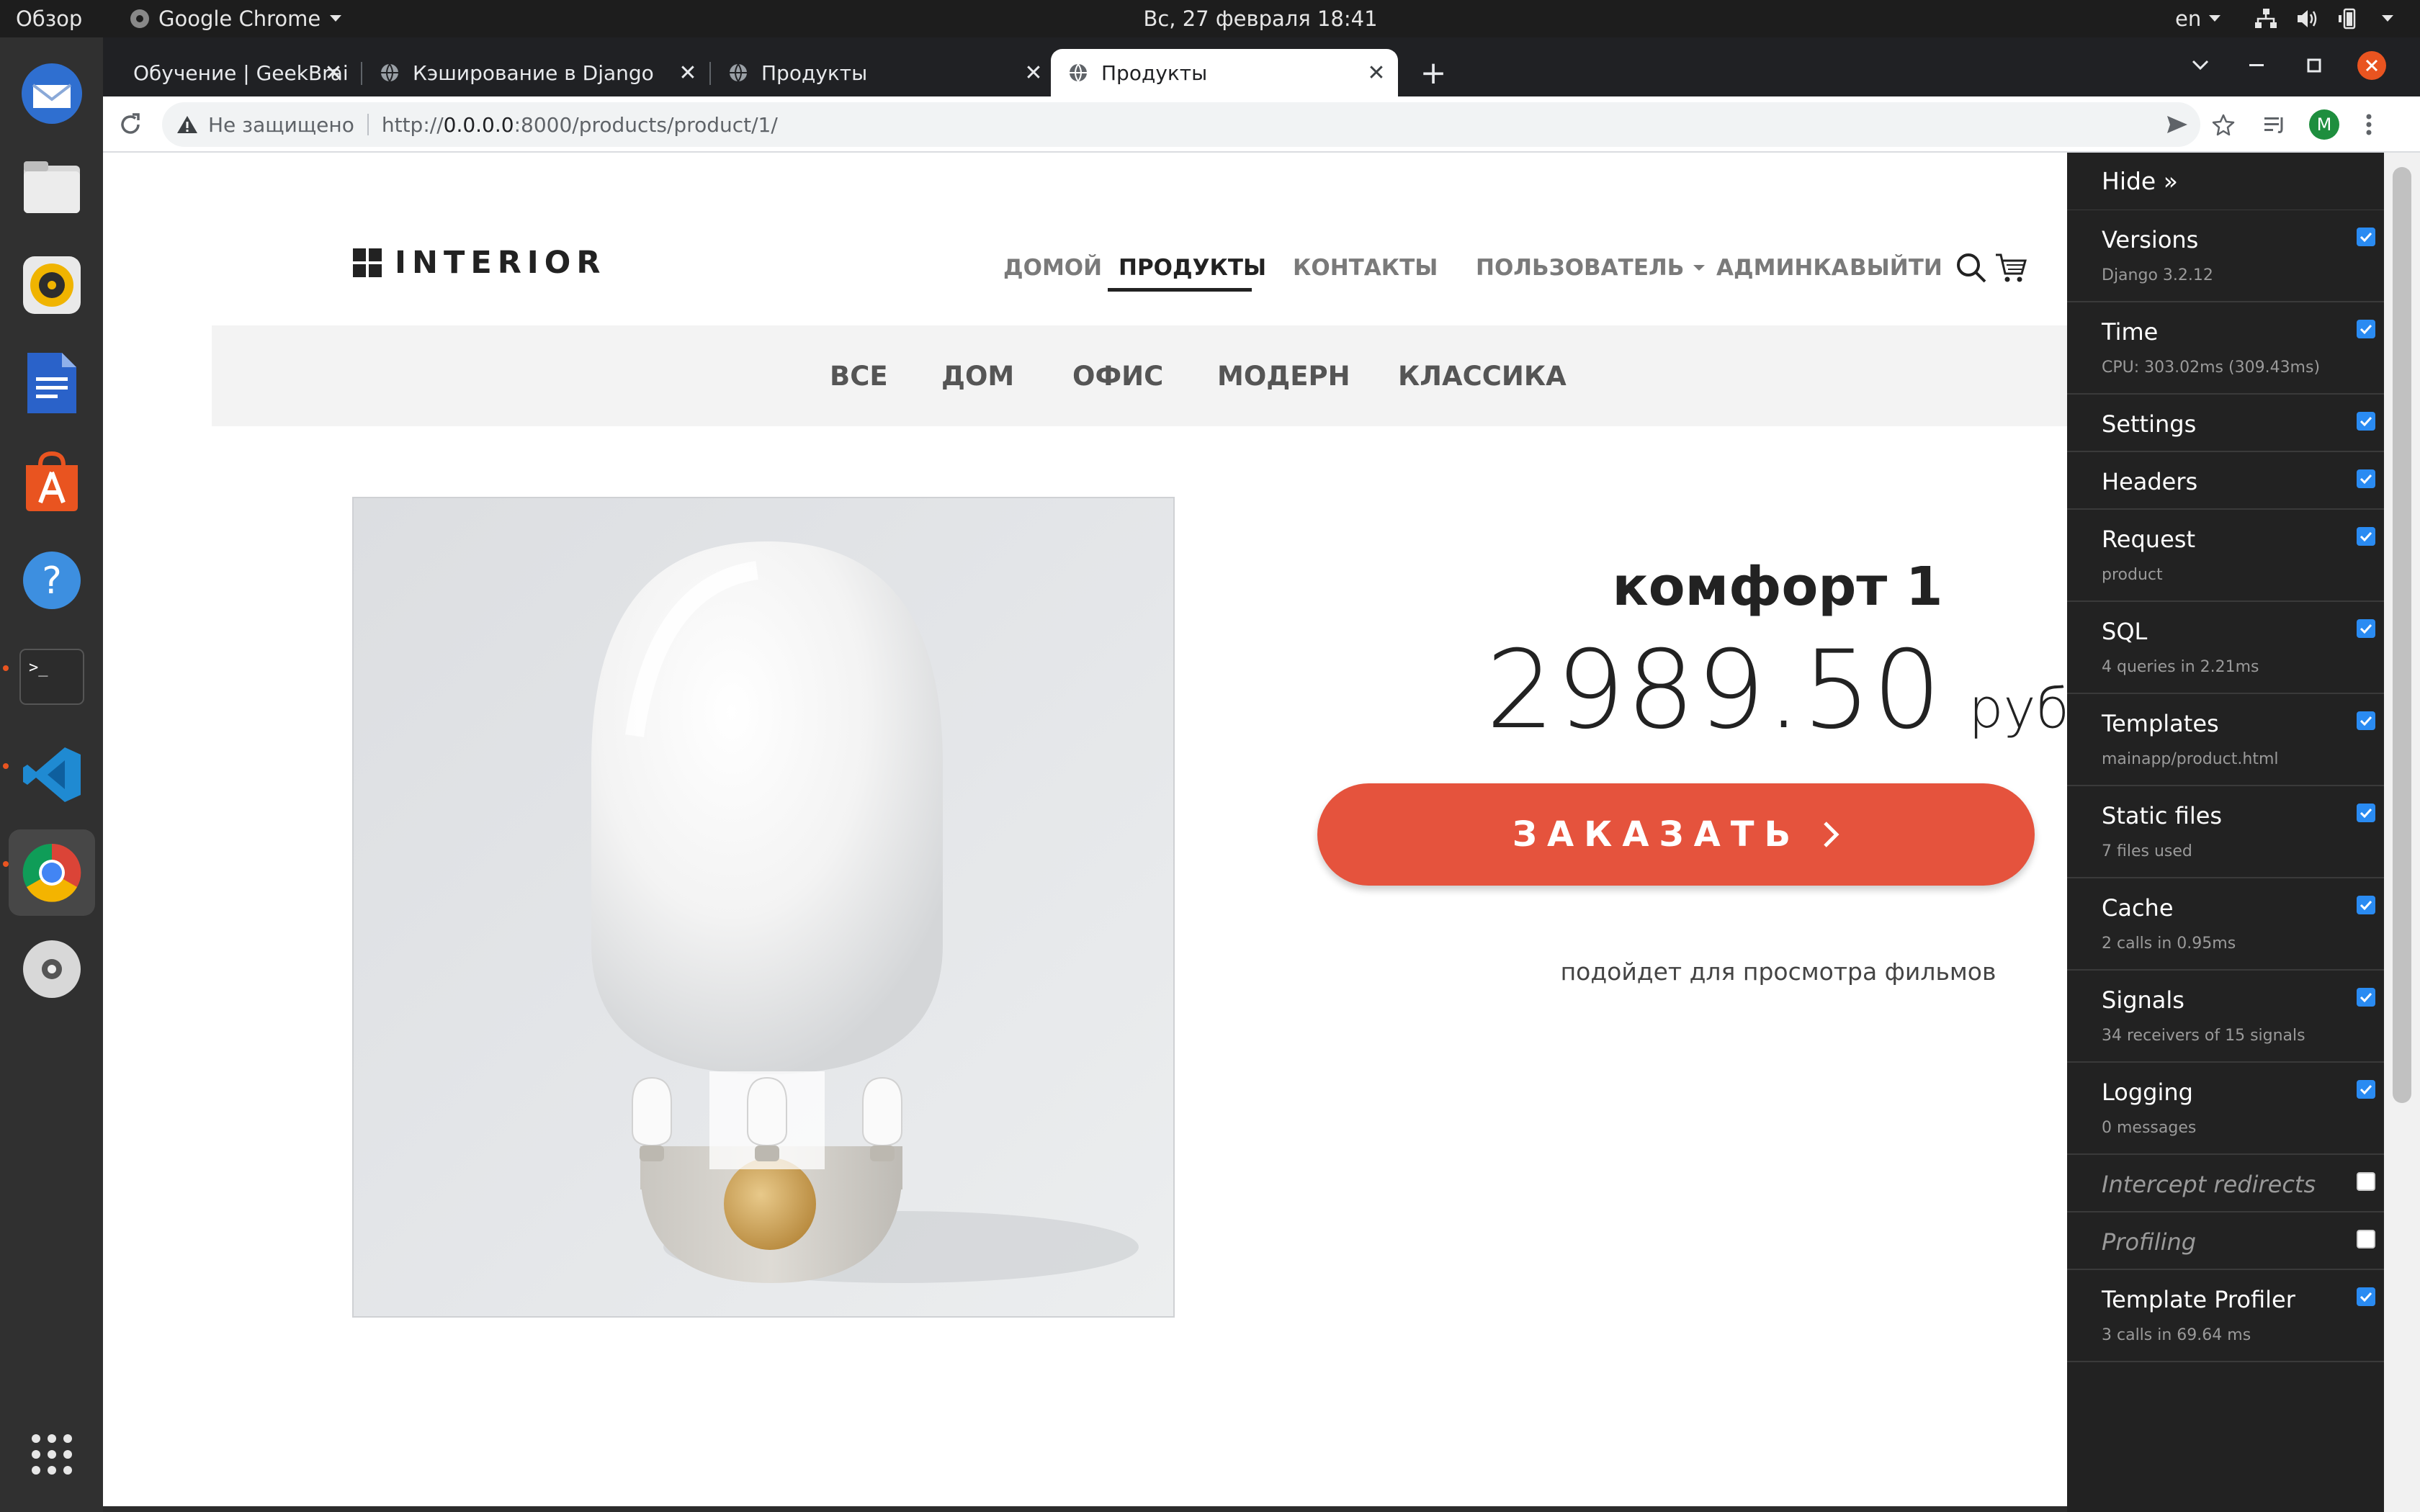 This screenshot has width=2420, height=1512. I want to click on show-applications-button, so click(52, 1454).